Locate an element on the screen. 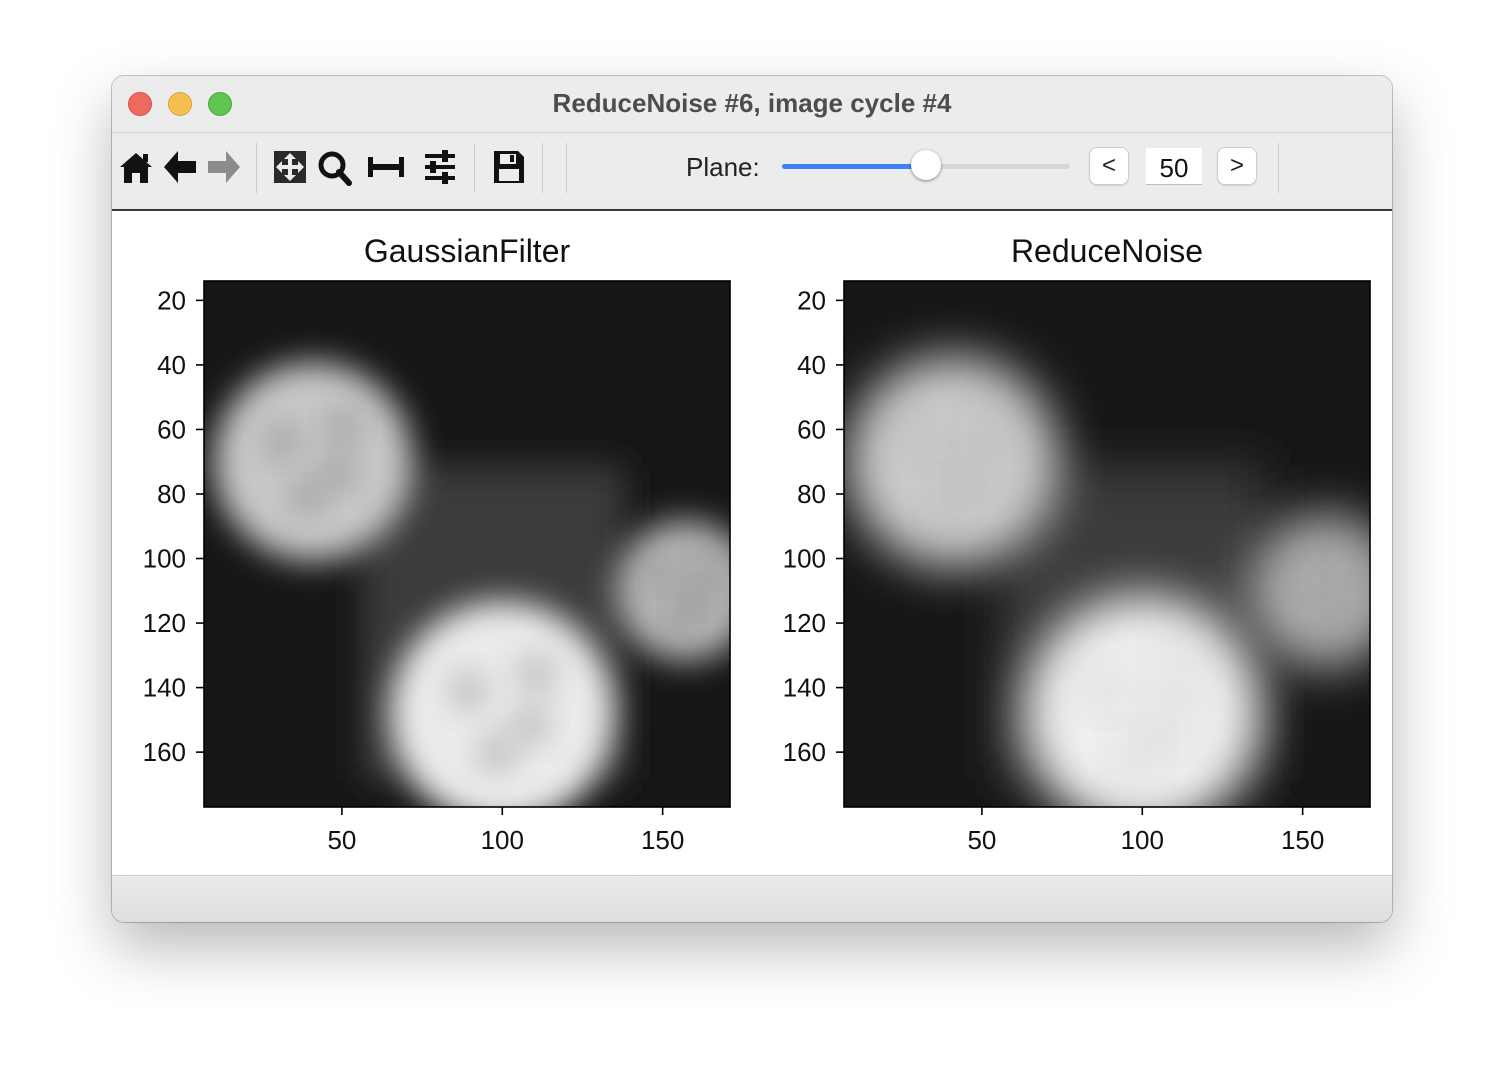  save-icon is located at coordinates (509, 167).